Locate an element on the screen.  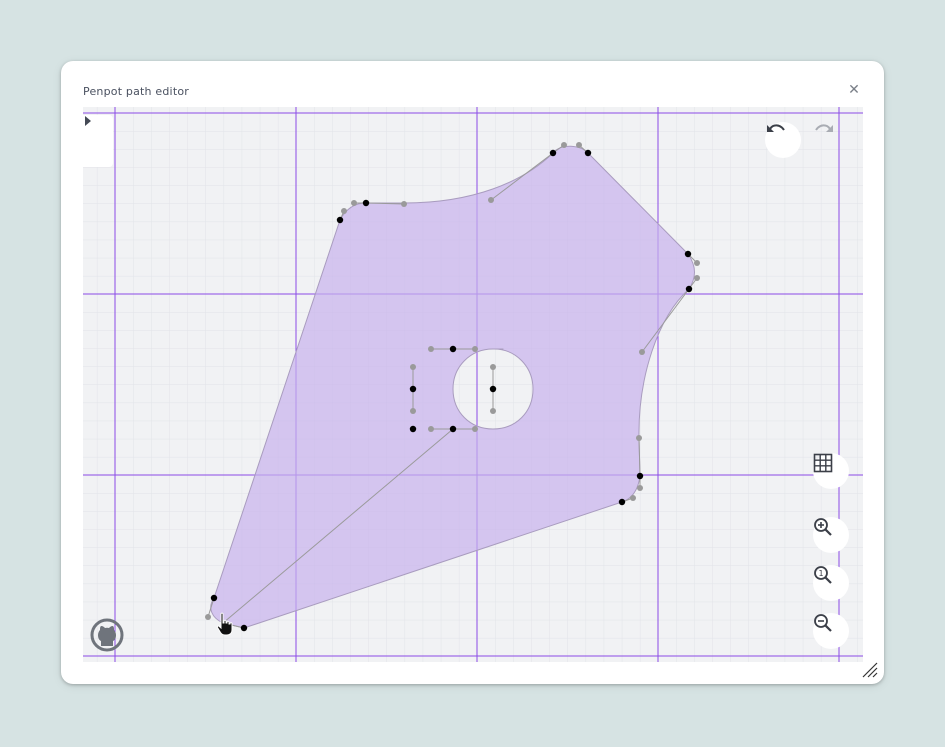
zoom-out-button is located at coordinates (831, 631).